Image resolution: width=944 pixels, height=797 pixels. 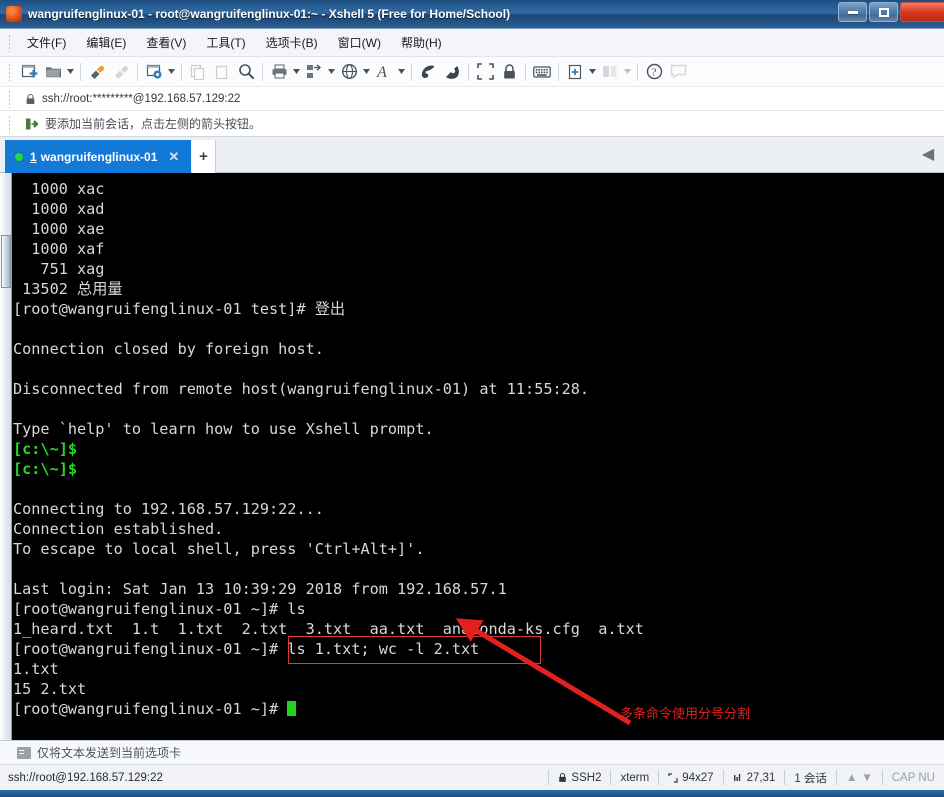 I want to click on terminal-line-text: 1000 xaf, so click(x=59, y=249).